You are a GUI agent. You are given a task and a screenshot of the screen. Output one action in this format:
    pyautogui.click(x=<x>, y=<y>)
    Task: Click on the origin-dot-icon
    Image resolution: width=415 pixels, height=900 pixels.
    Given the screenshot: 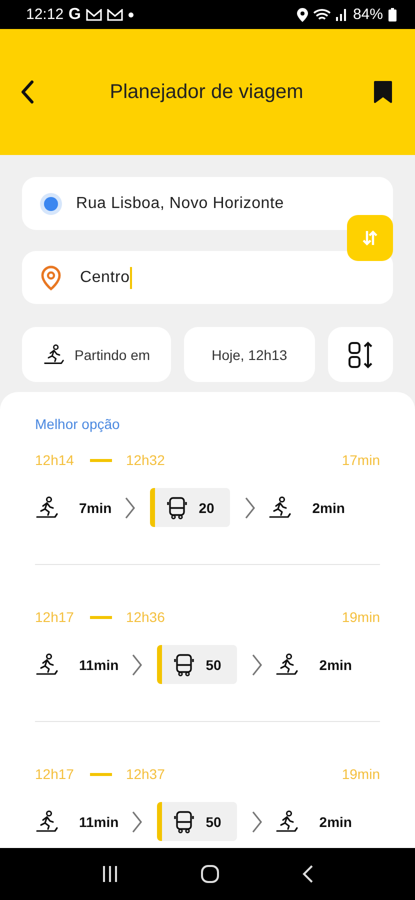 What is the action you would take?
    pyautogui.click(x=51, y=203)
    